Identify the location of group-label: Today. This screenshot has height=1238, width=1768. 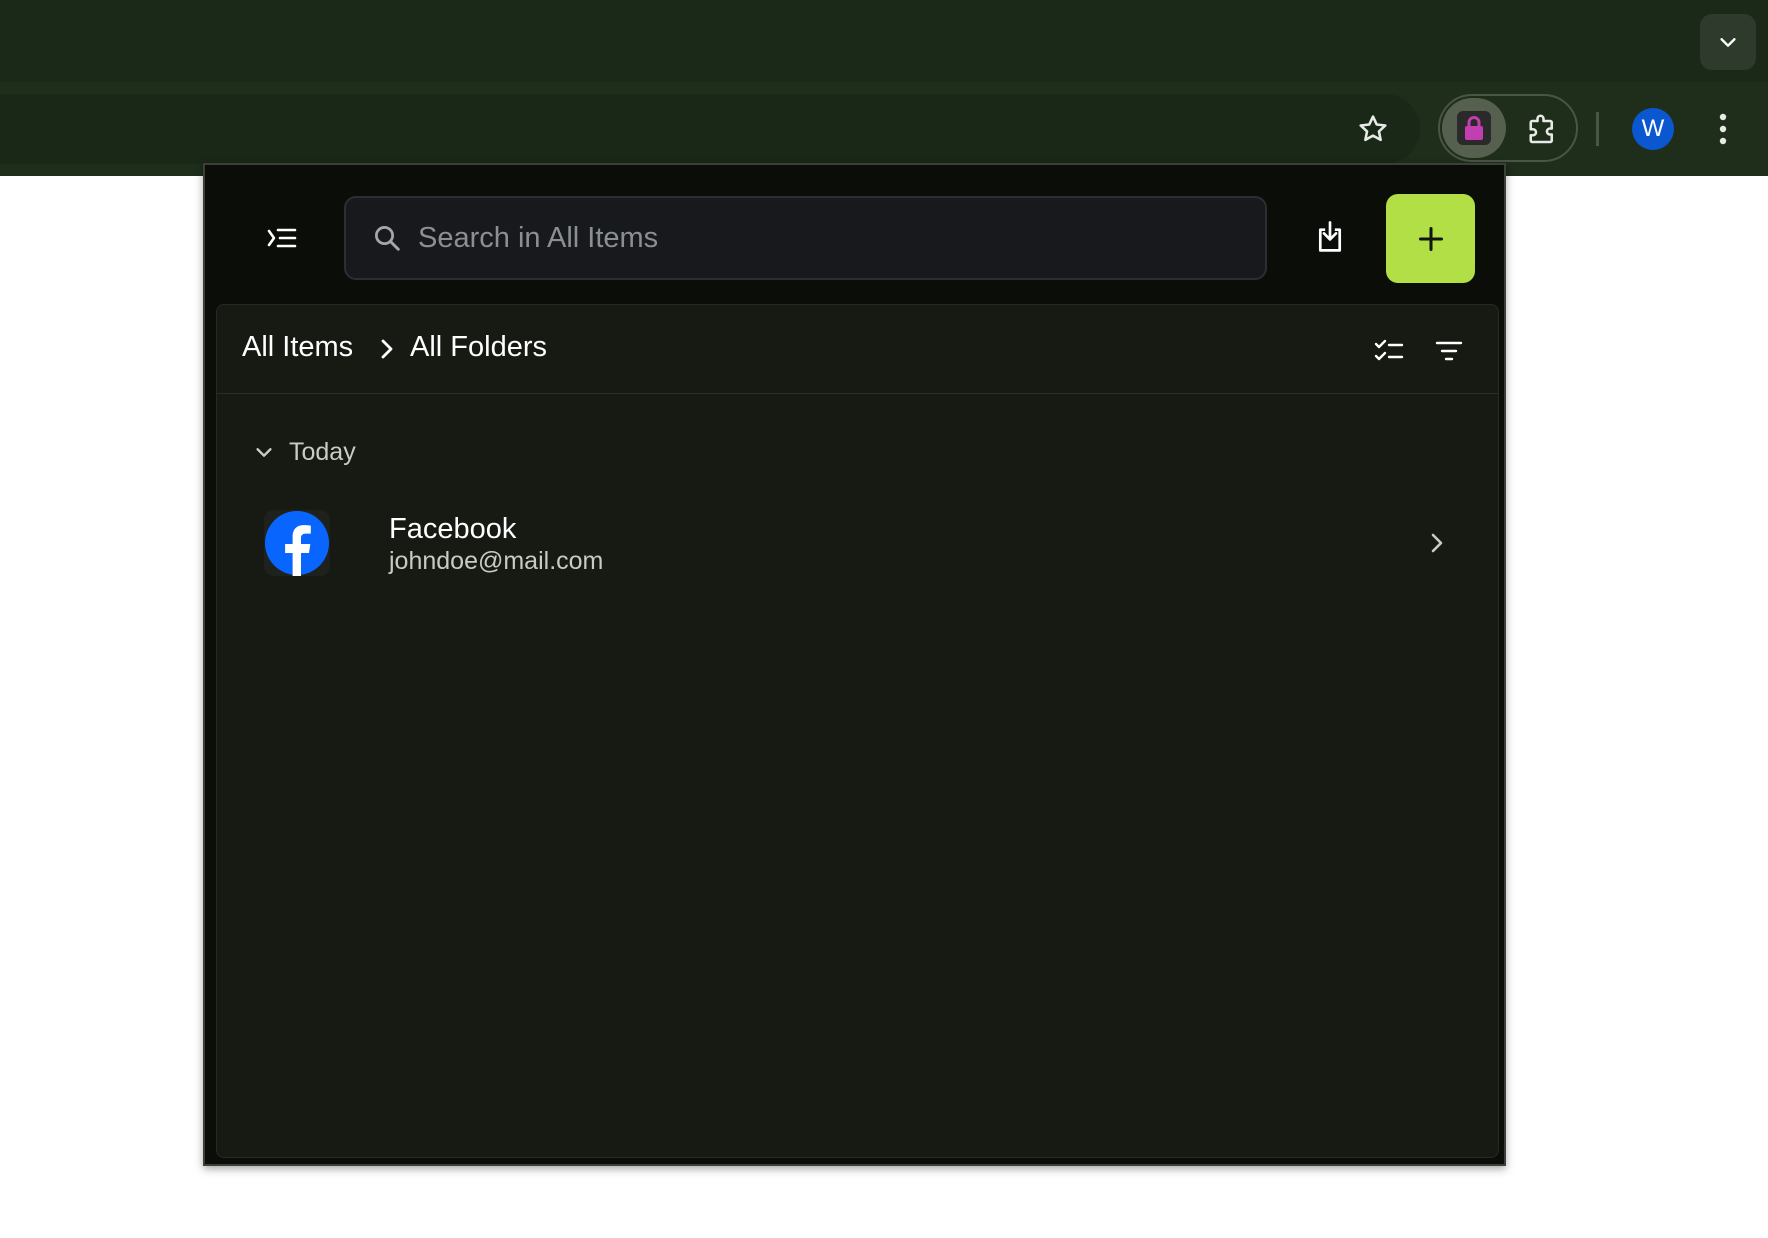
(322, 451).